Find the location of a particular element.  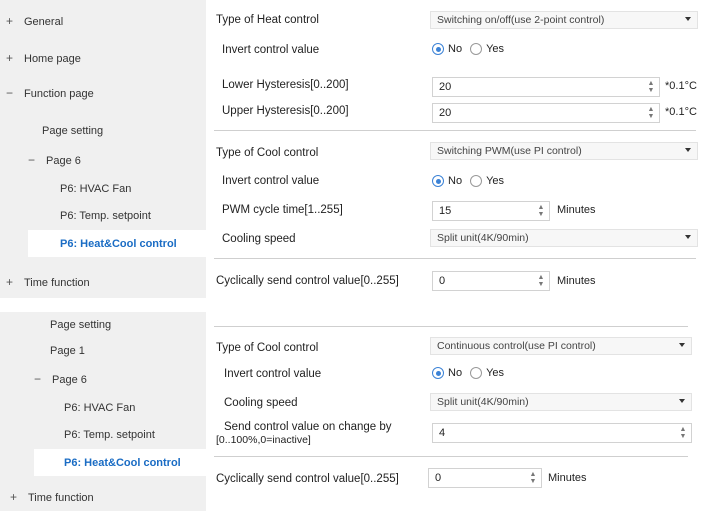

nav-item-function-page: − Function page is located at coordinates (50, 93).